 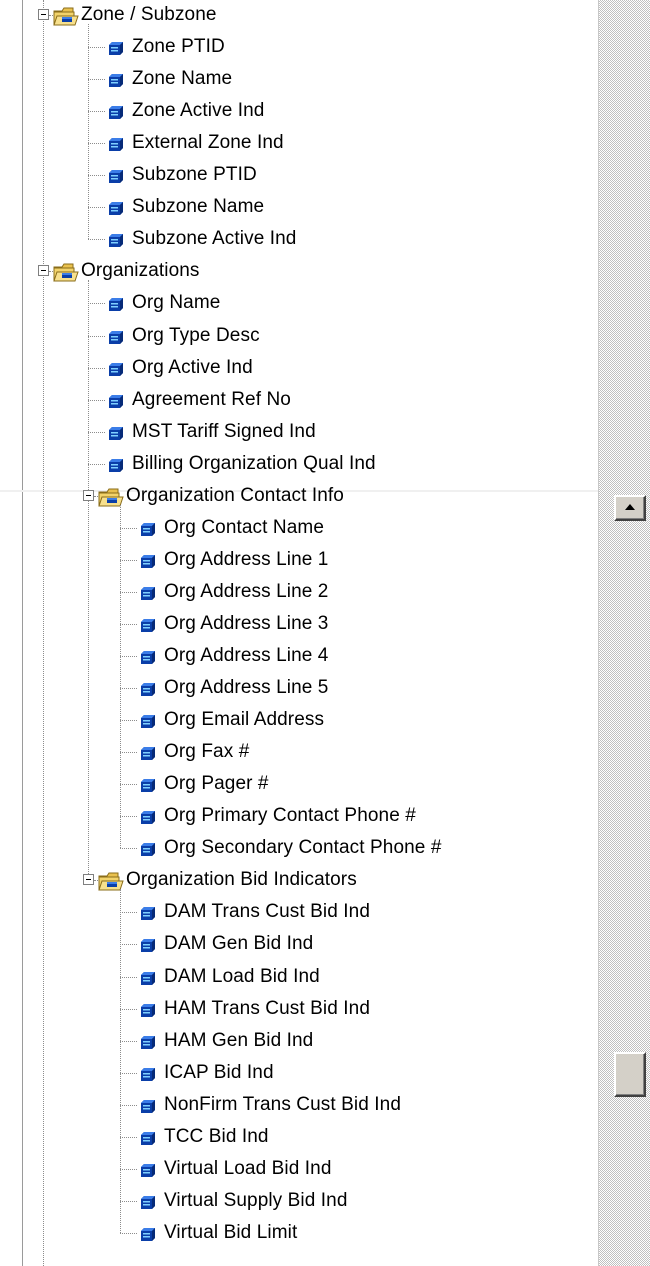 I want to click on open-folder-icon, so click(x=66, y=16).